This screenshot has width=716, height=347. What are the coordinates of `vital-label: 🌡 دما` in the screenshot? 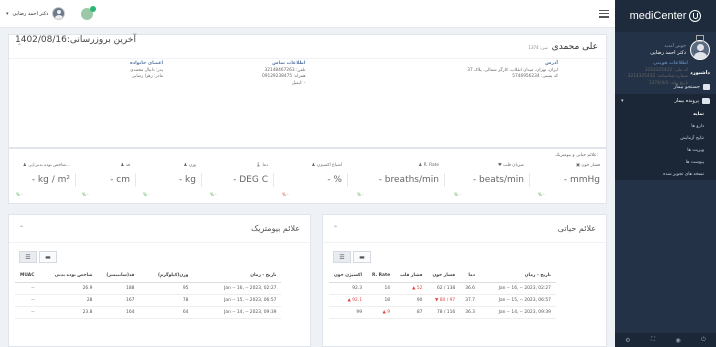 It's located at (261, 165).